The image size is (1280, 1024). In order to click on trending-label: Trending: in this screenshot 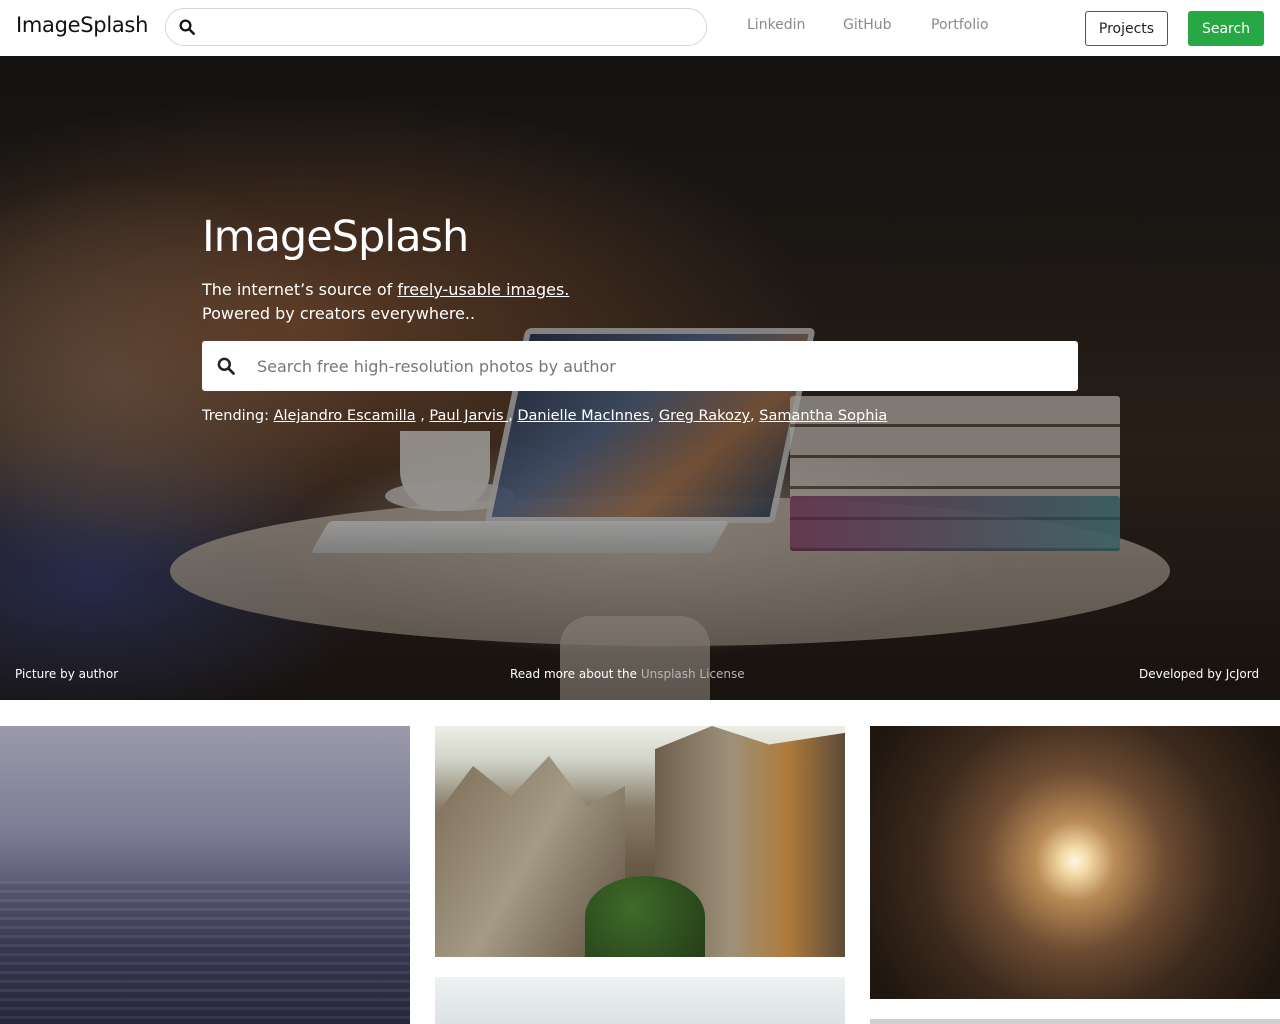, I will do `click(235, 416)`.